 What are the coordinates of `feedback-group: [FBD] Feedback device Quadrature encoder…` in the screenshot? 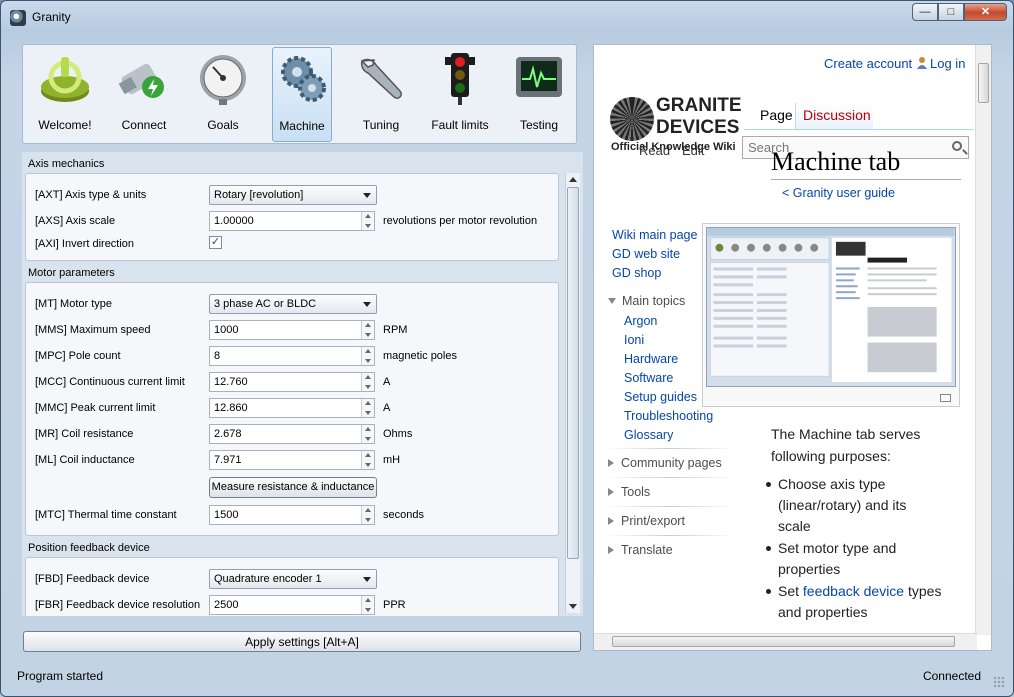 It's located at (292, 586).